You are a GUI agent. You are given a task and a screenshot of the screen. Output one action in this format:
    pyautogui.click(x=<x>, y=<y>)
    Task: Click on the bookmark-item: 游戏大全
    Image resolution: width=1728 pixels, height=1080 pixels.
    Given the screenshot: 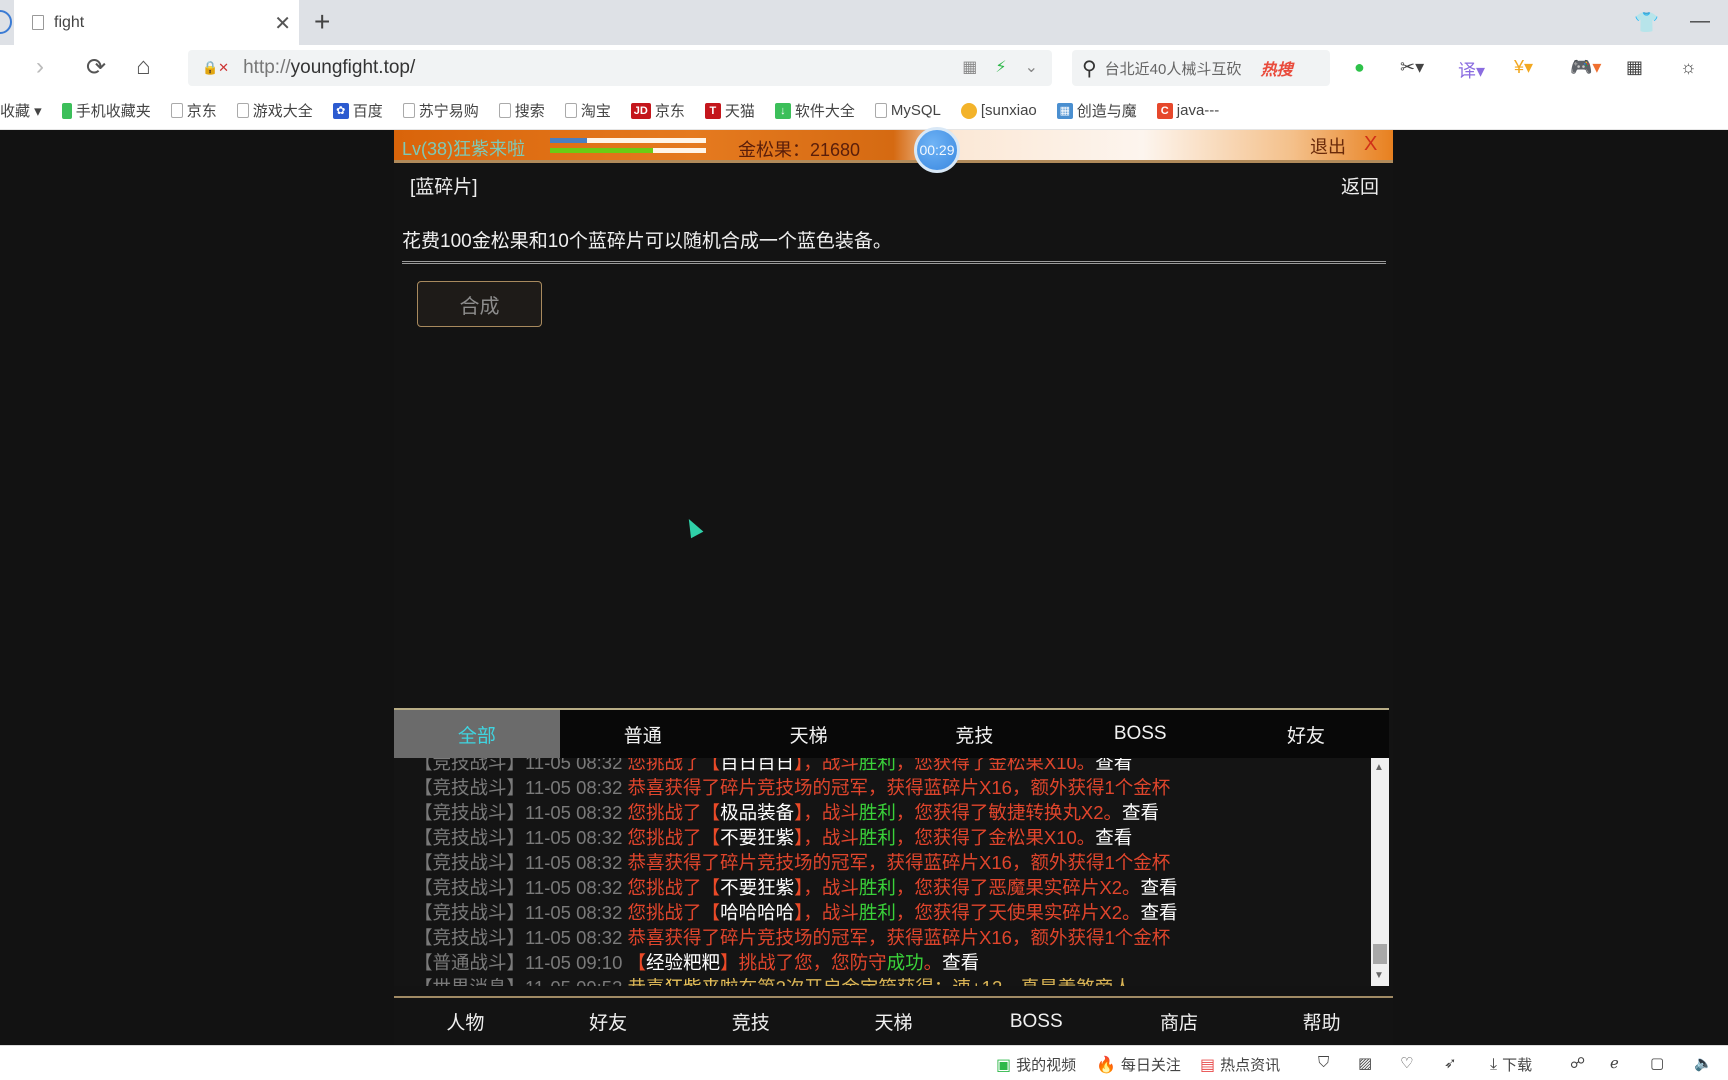 What is the action you would take?
    pyautogui.click(x=274, y=110)
    